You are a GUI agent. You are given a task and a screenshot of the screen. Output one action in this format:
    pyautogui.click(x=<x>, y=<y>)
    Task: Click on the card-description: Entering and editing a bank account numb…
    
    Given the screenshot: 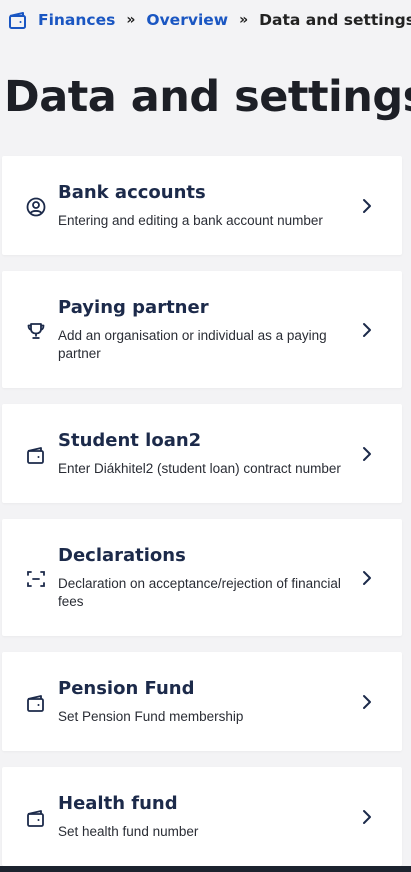 What is the action you would take?
    pyautogui.click(x=190, y=220)
    